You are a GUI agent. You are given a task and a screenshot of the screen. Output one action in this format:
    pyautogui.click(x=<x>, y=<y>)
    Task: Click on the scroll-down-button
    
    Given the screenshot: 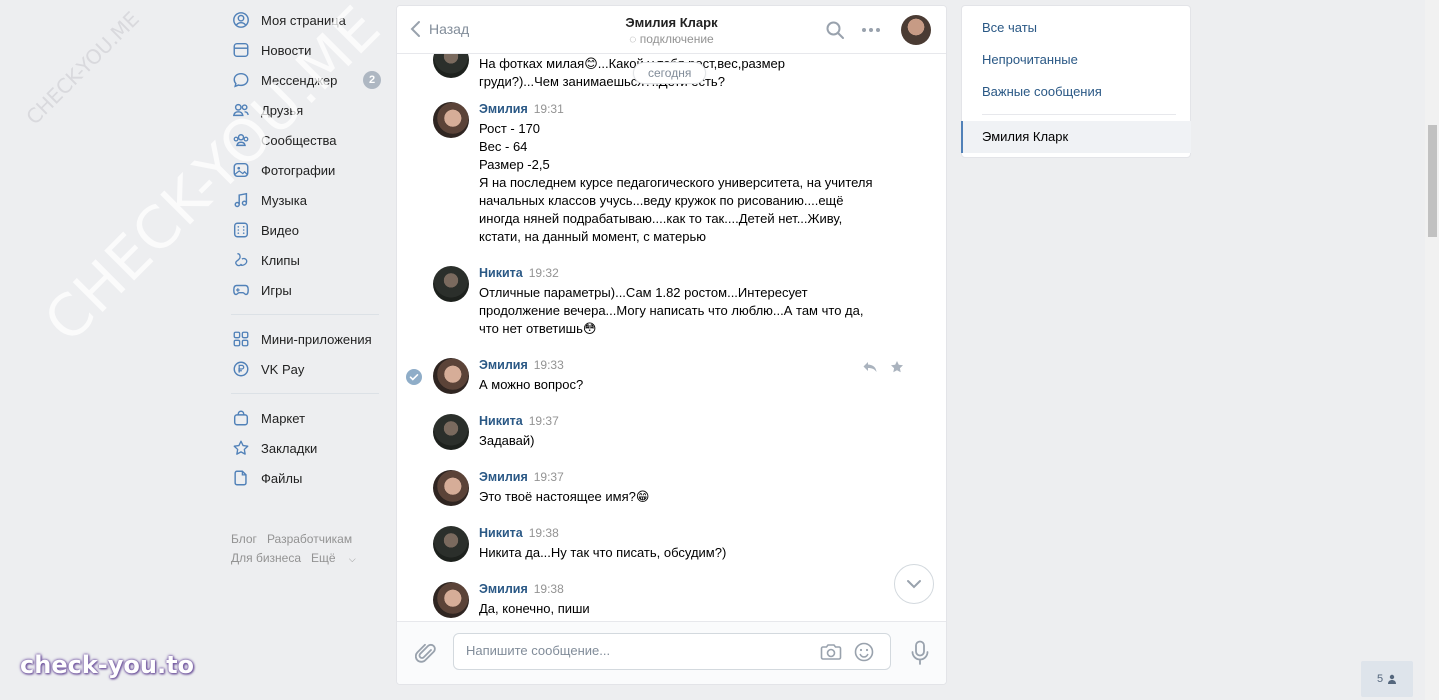 What is the action you would take?
    pyautogui.click(x=914, y=584)
    